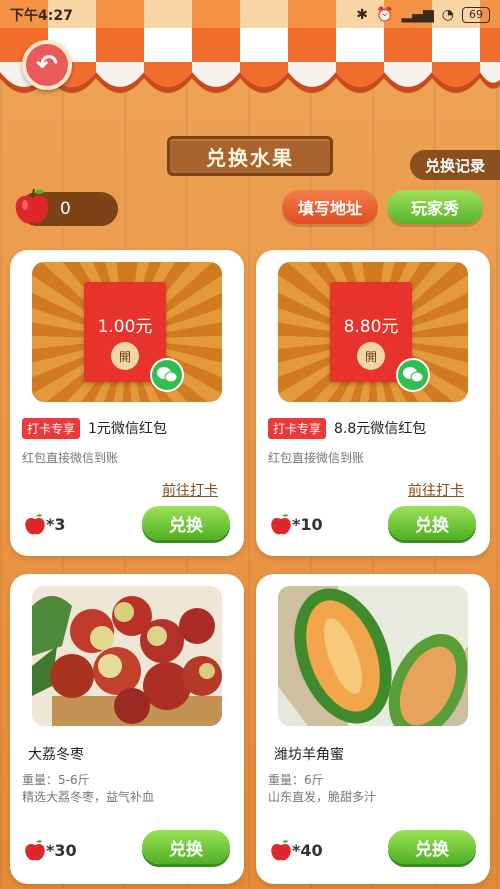 This screenshot has height=889, width=500. I want to click on product-name: 大荔冬枣, so click(56, 755).